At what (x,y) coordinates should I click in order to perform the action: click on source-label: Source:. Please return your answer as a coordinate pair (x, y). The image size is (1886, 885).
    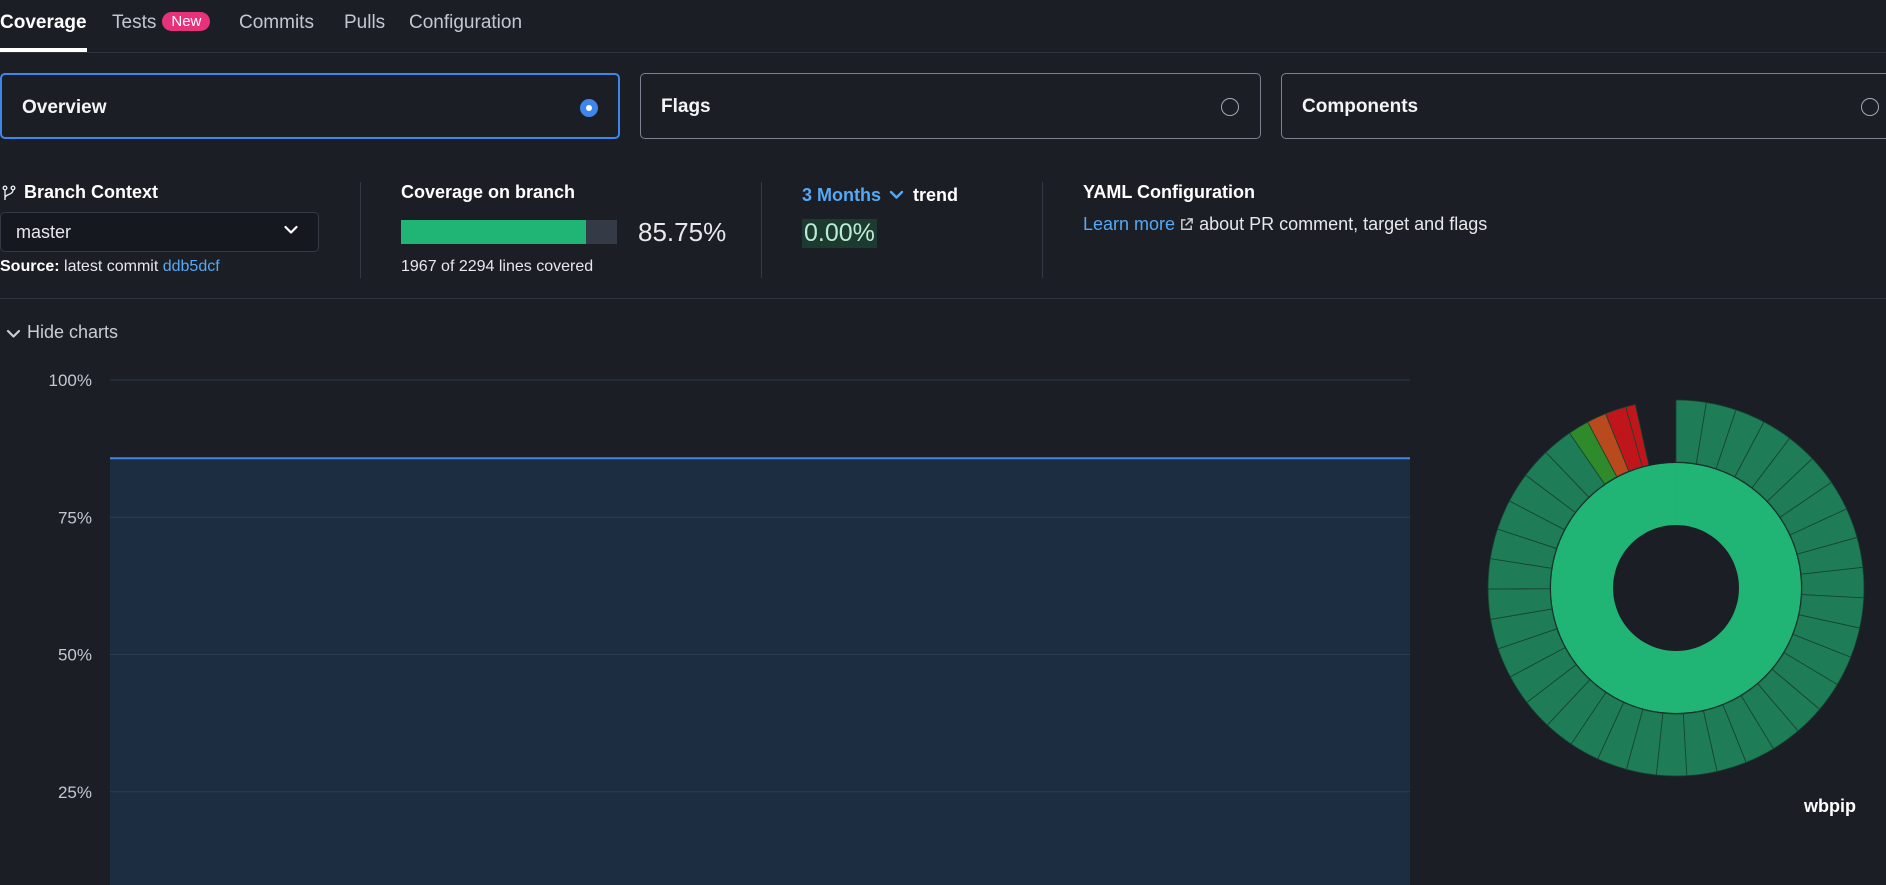
    Looking at the image, I should click on (30, 266).